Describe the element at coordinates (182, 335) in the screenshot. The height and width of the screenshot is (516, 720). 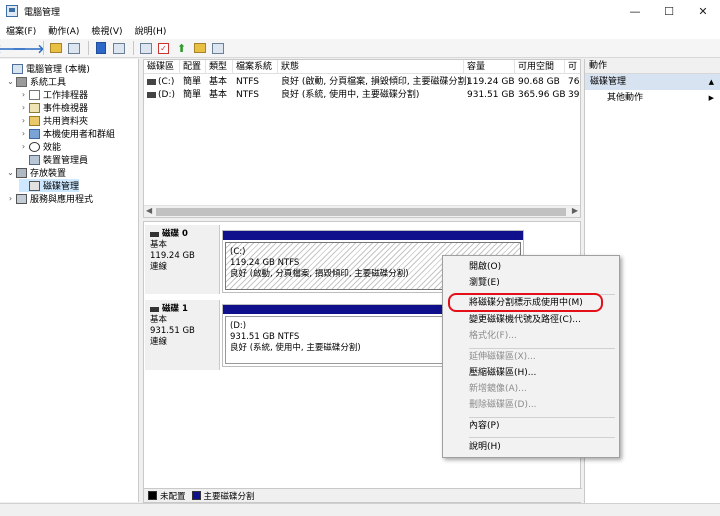
I see `disk-1-label: 磁碟 1 基本 931.51 GB 連線` at that location.